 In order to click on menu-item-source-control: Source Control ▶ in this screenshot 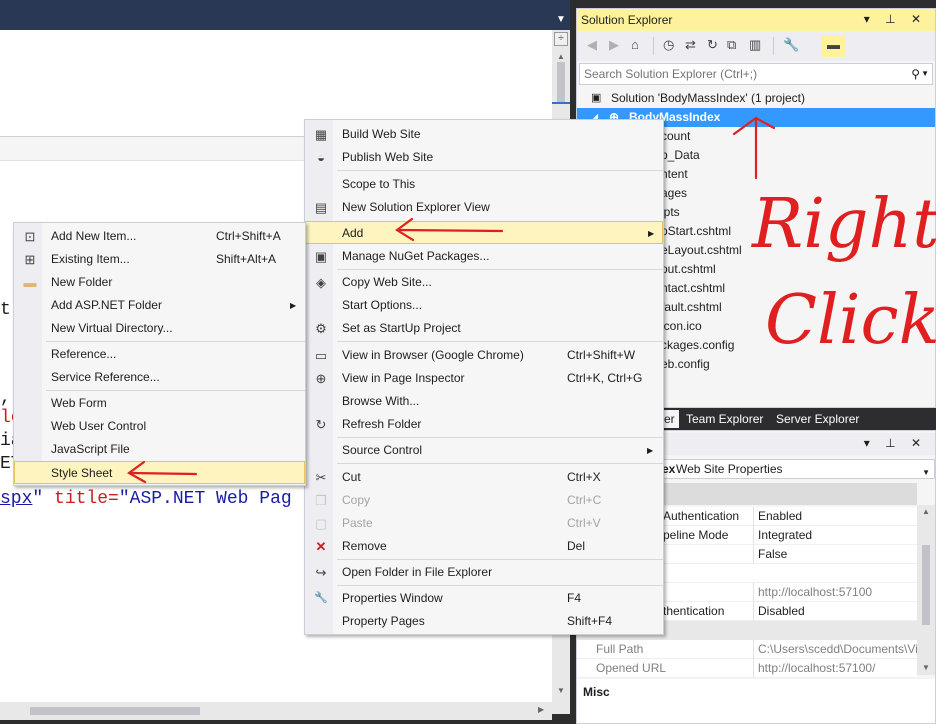, I will do `click(484, 450)`.